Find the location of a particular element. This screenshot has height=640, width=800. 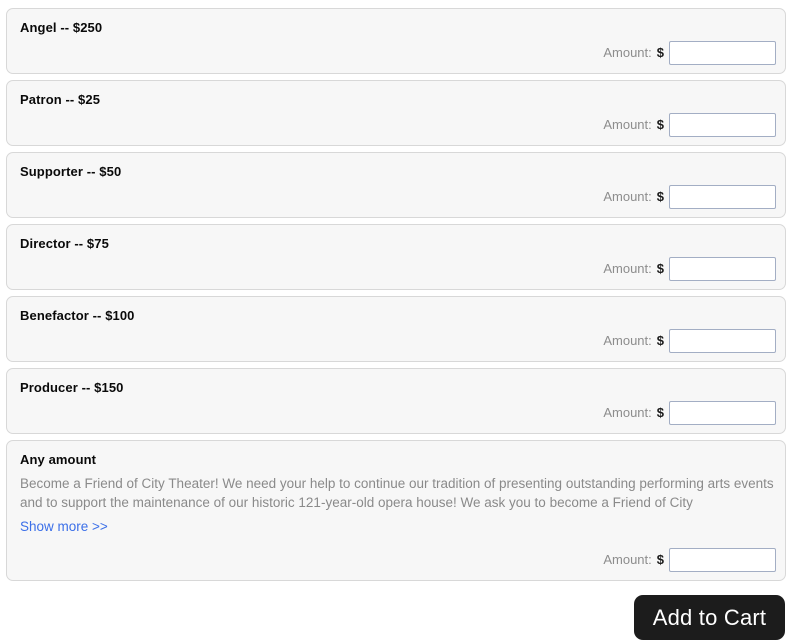

donation-level-panel: Producer -- $150 Amount: $ is located at coordinates (396, 401).